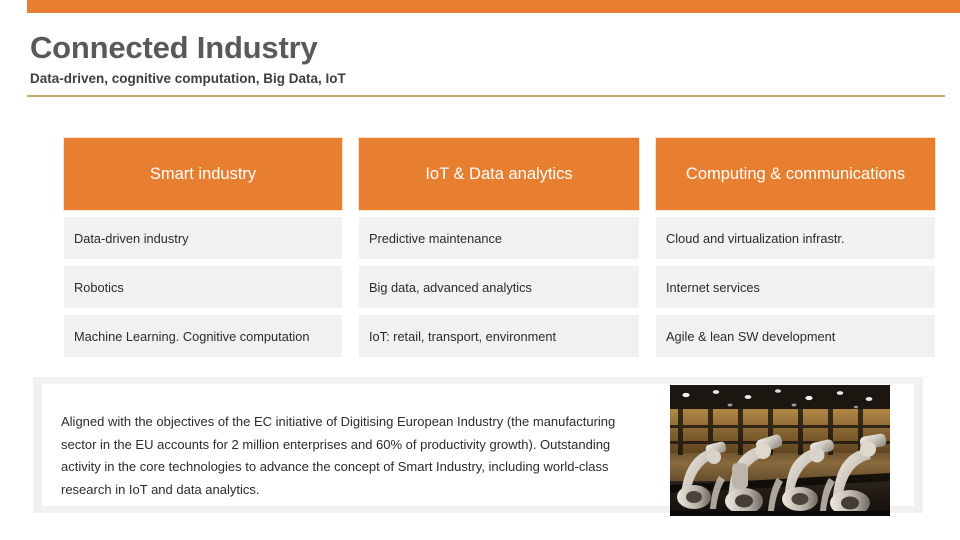 The height and width of the screenshot is (540, 960). Describe the element at coordinates (203, 174) in the screenshot. I see `column-header-smart-industry: Smart industry` at that location.